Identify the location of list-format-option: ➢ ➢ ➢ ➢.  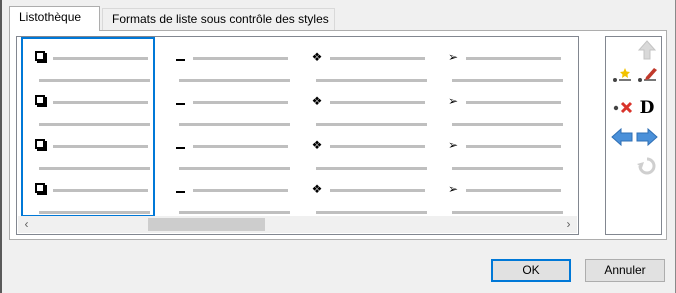
(501, 128).